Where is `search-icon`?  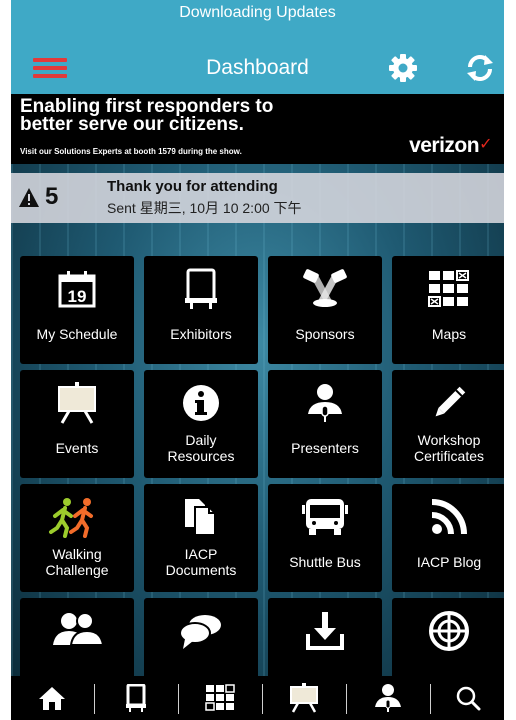
search-icon is located at coordinates (468, 698).